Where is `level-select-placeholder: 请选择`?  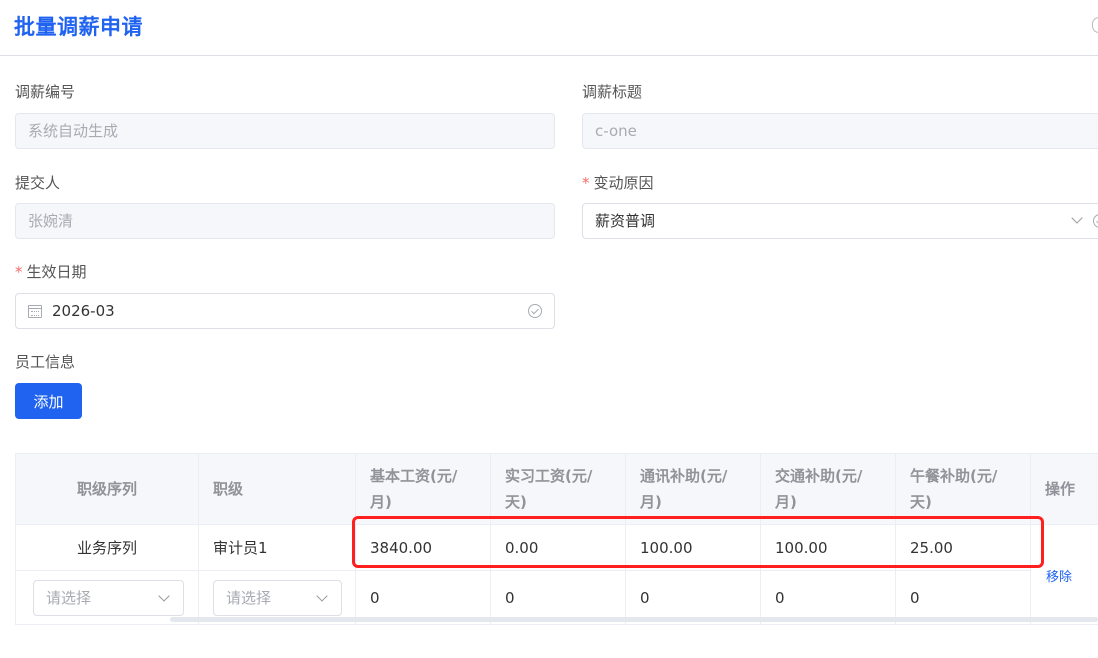 level-select-placeholder: 请选择 is located at coordinates (249, 598).